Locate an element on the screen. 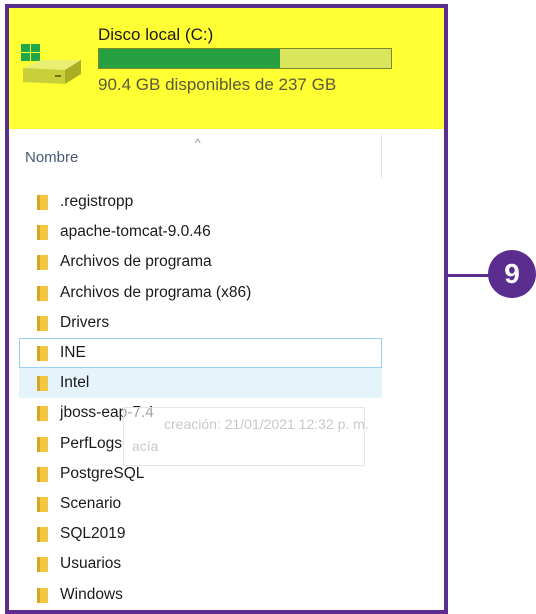  tooltip: creación: 21/01/2021 12:32 p. m. acía is located at coordinates (246, 436).